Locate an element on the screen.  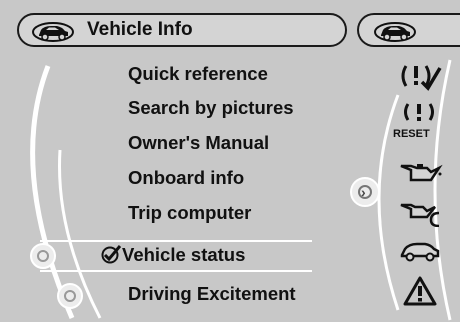
selection-line-top is located at coordinates (176, 241).